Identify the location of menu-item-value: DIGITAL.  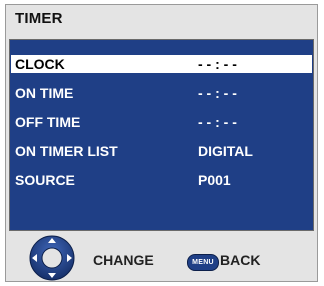
(225, 151).